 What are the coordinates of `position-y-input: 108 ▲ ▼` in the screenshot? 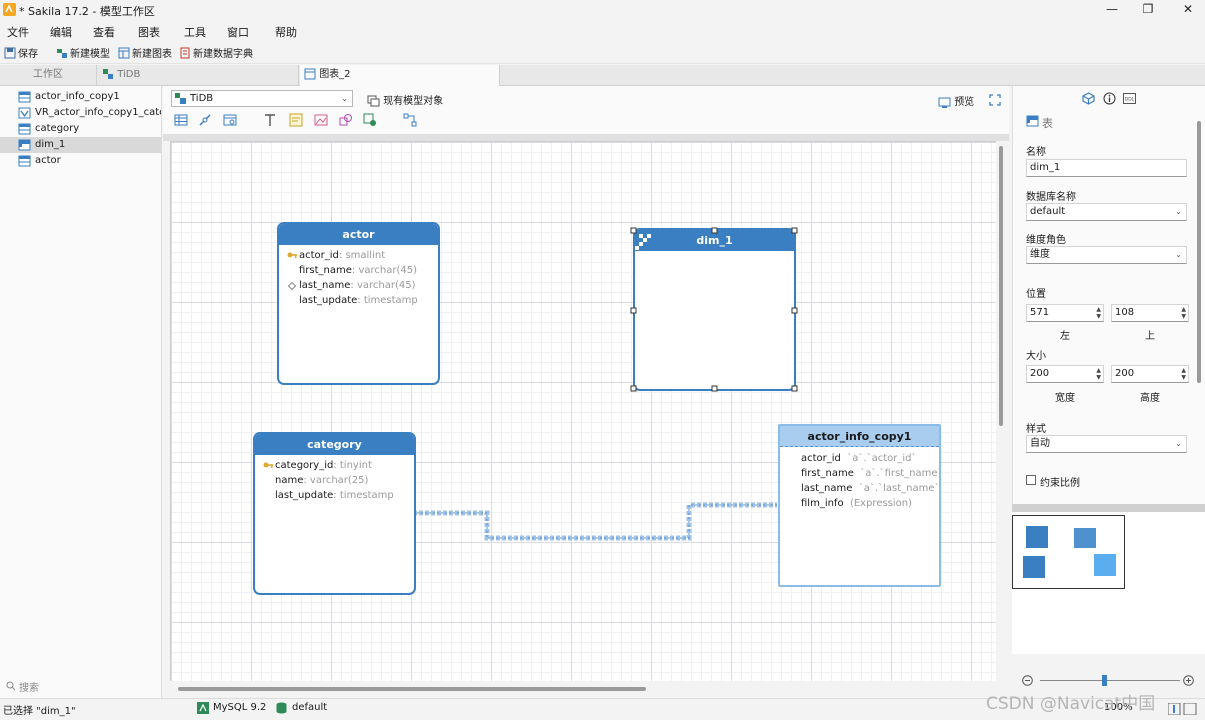 It's located at (1150, 313).